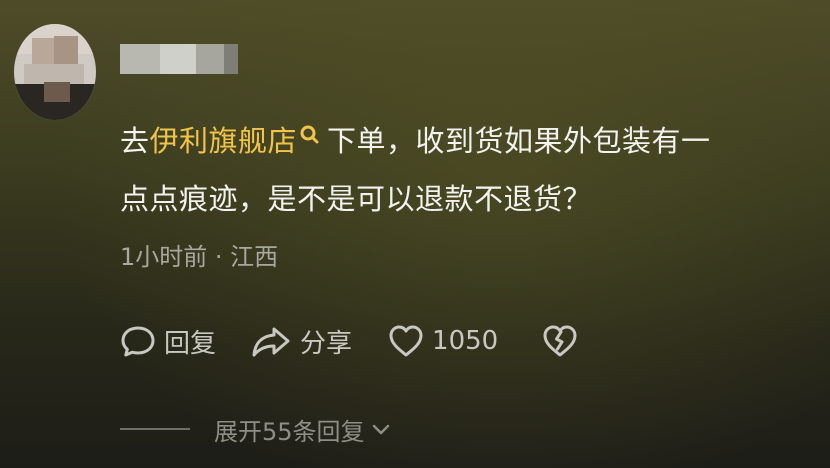 The height and width of the screenshot is (468, 830). I want to click on expand-replies-row: 展开55条回复, so click(255, 429).